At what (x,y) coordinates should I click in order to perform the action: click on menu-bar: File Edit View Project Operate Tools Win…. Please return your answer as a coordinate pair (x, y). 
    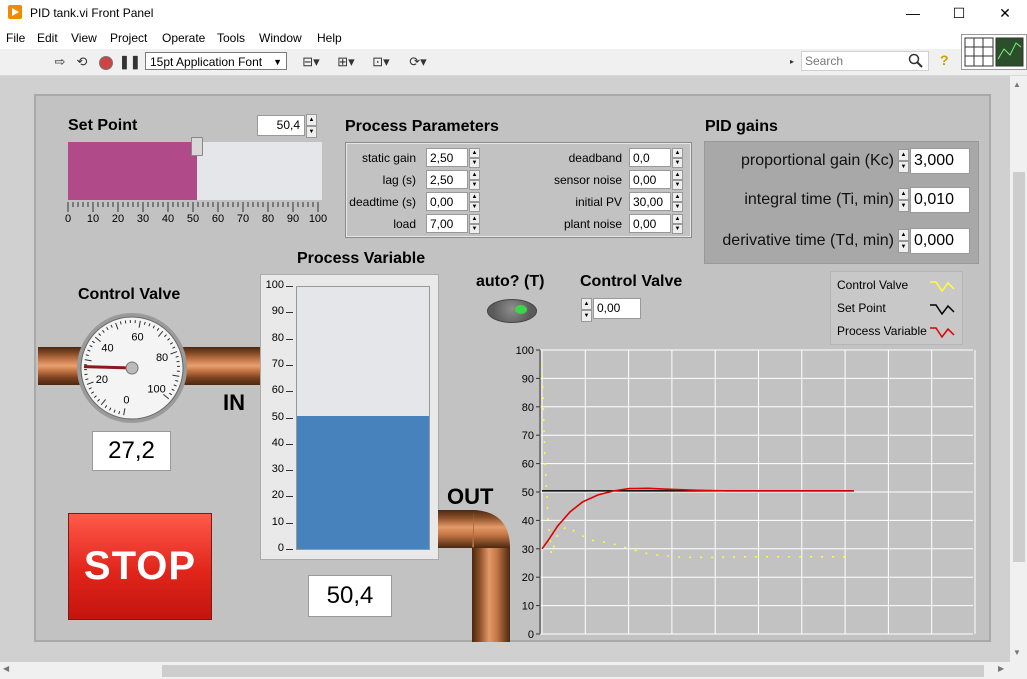
    Looking at the image, I should click on (513, 38).